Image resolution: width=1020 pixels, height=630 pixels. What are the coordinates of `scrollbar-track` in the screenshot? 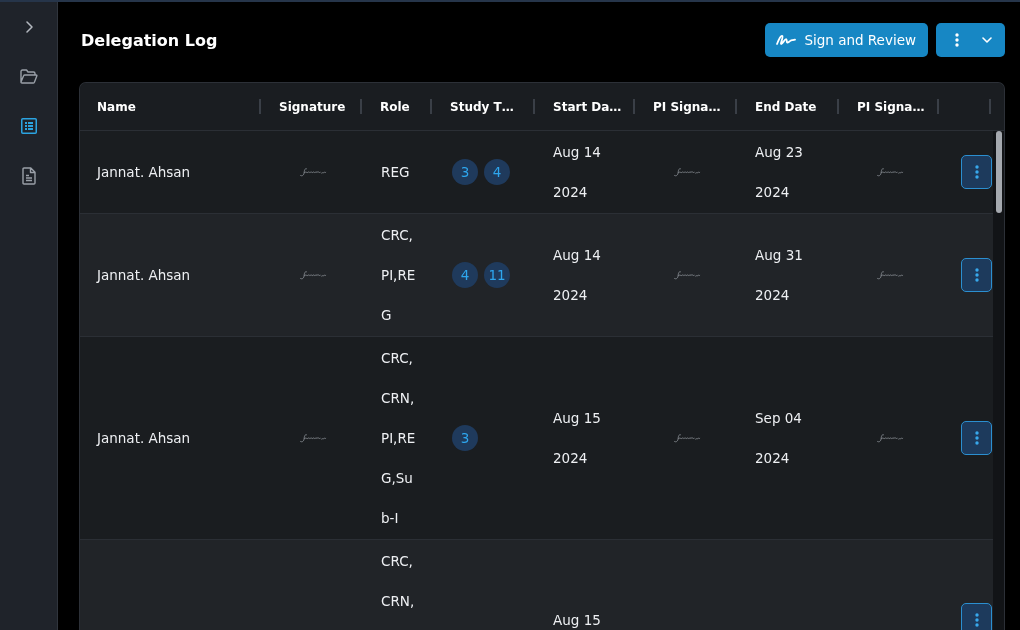 It's located at (998, 380).